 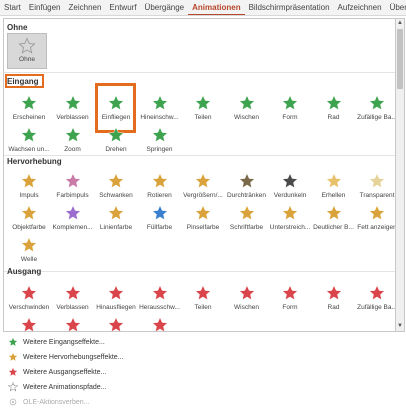 I want to click on effect-ausgang-11: Drehen, so click(x=116, y=322).